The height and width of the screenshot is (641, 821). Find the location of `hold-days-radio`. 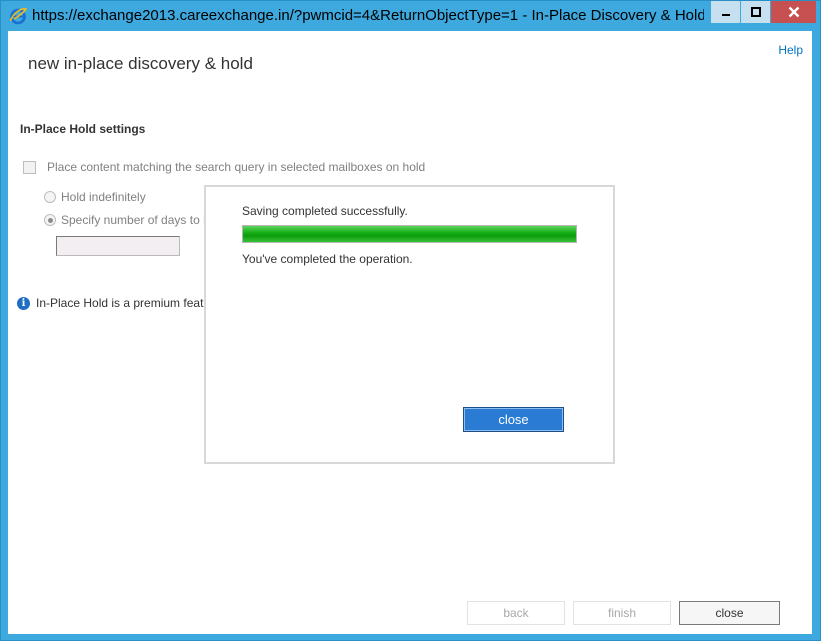

hold-days-radio is located at coordinates (50, 220).